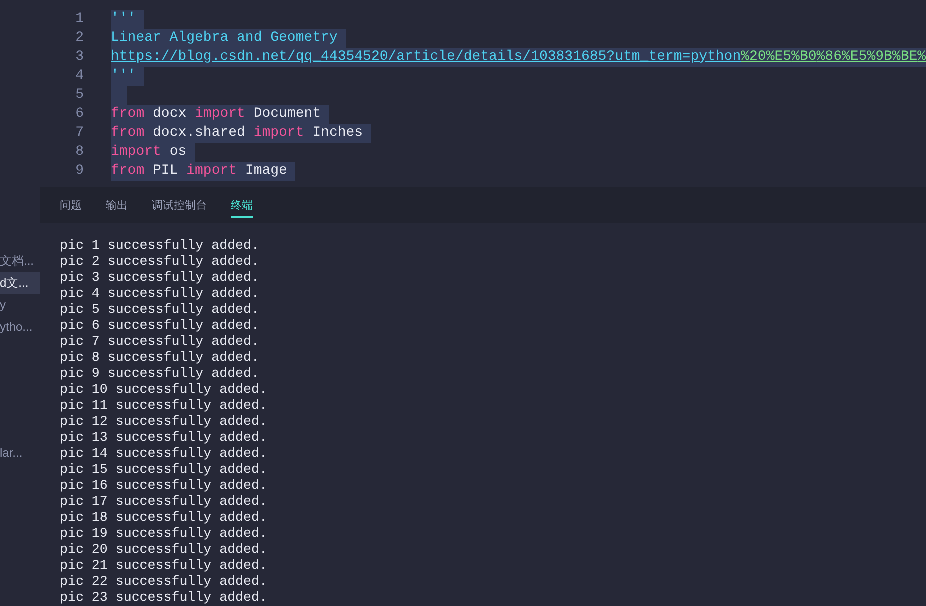 The height and width of the screenshot is (606, 926). Describe the element at coordinates (79, 114) in the screenshot. I see `line-number: 6` at that location.